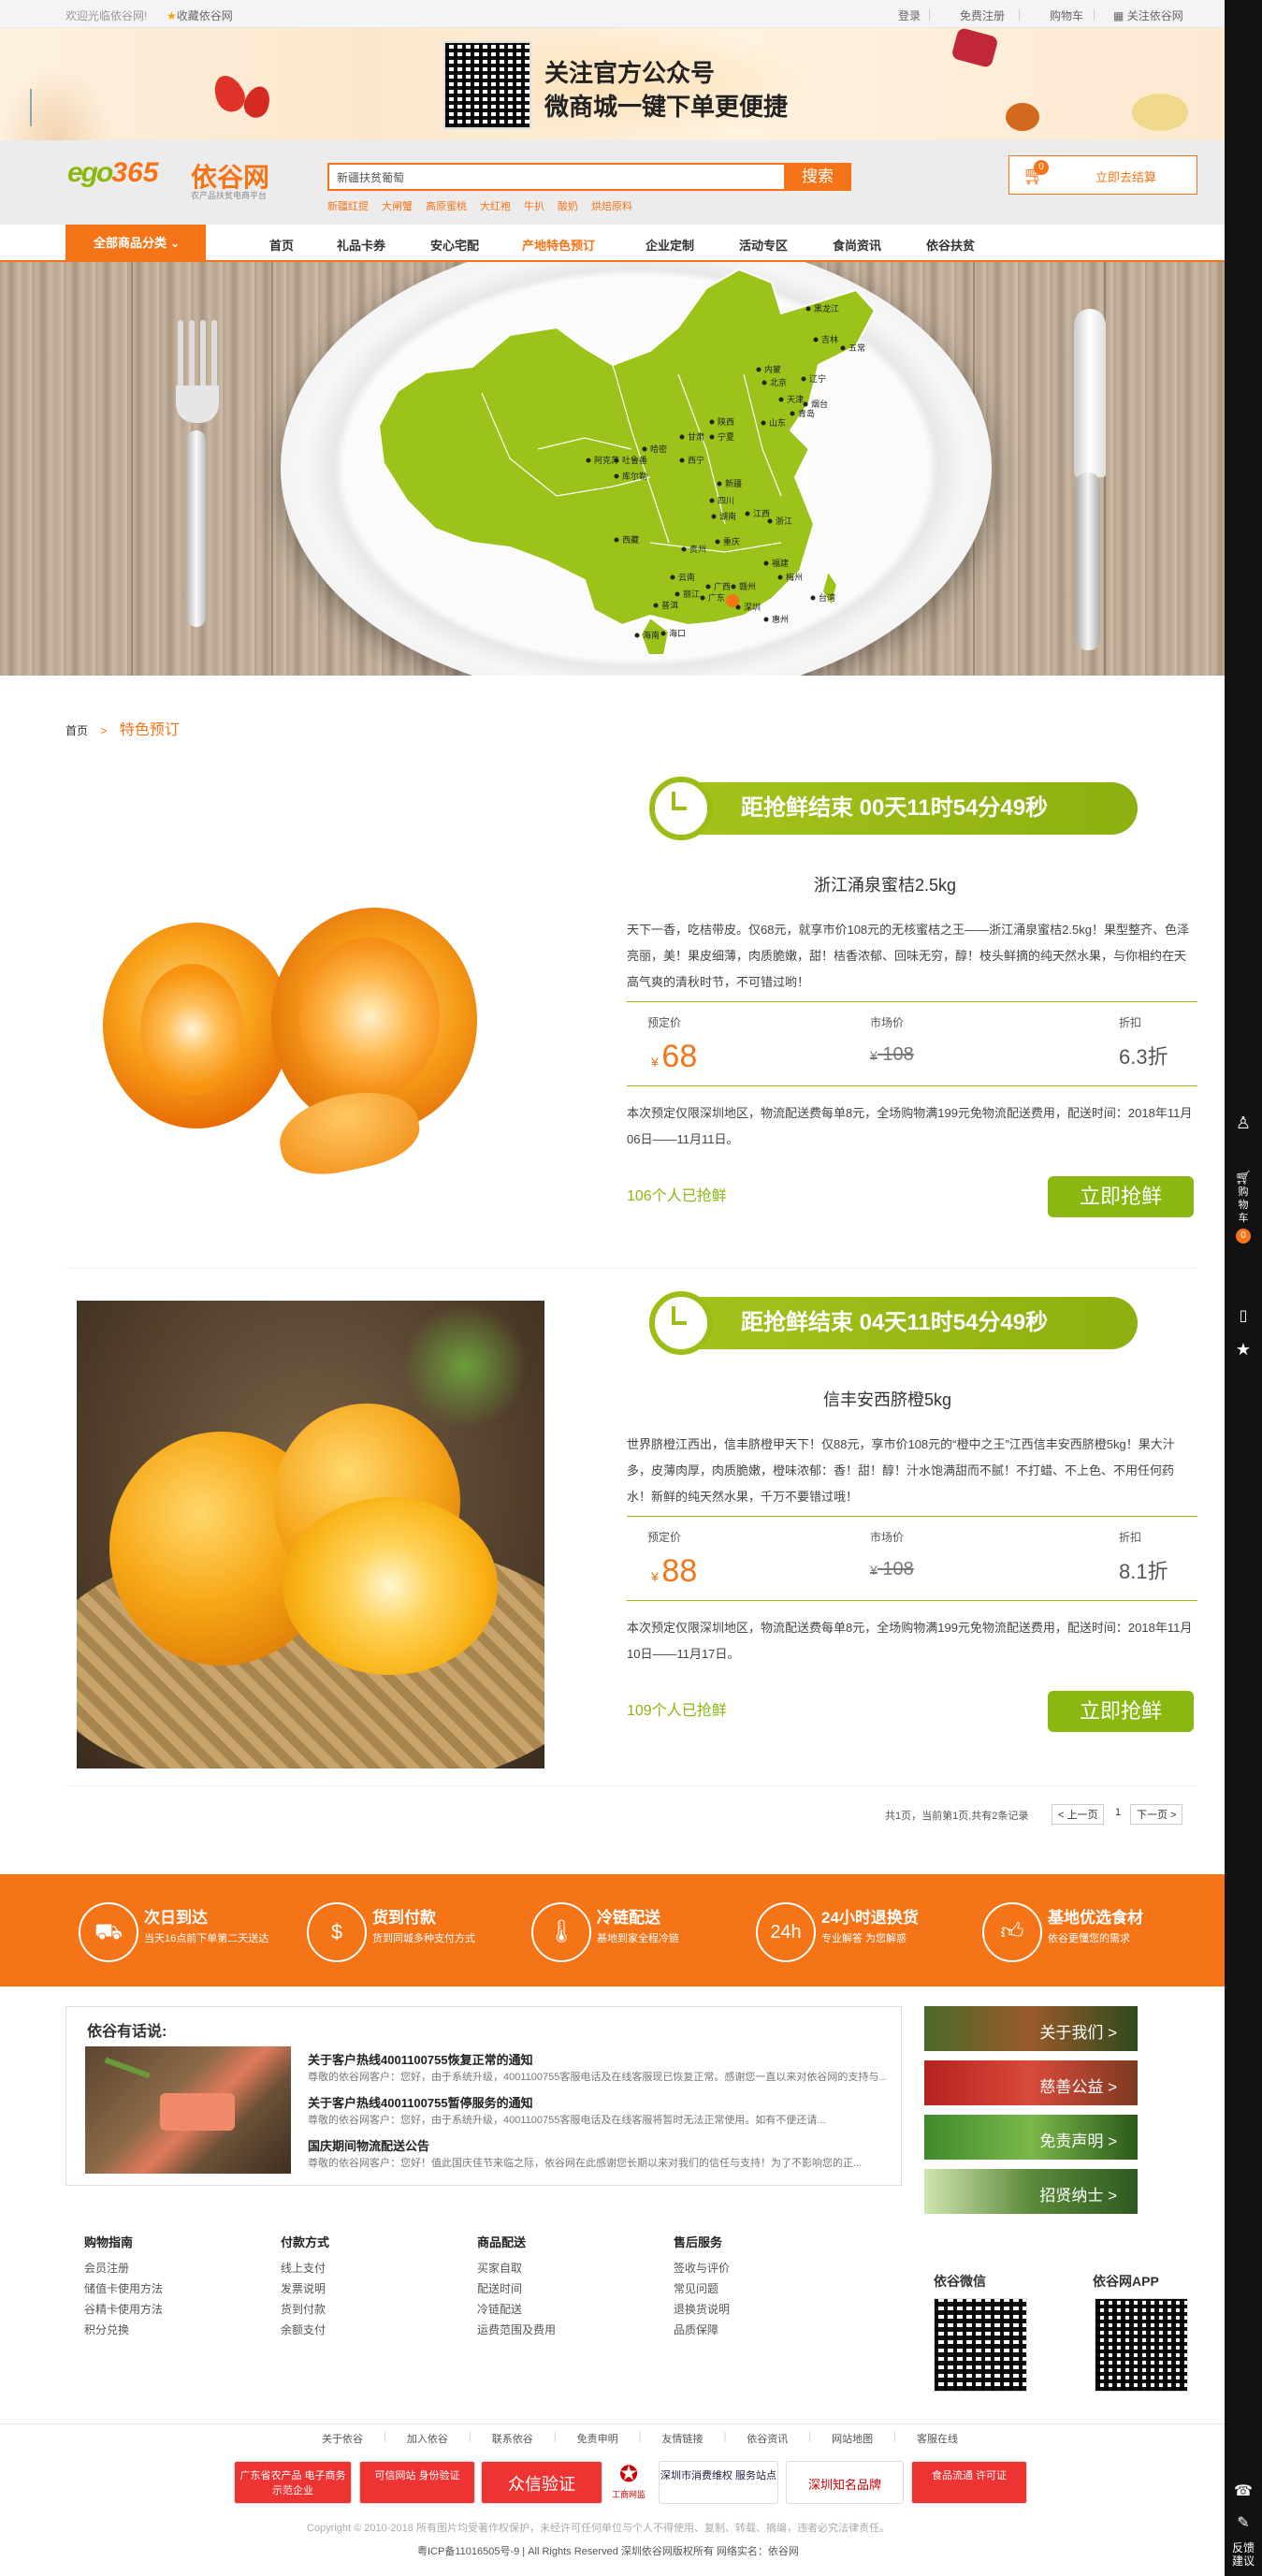 This screenshot has height=2576, width=1262. What do you see at coordinates (1243, 1207) in the screenshot?
I see `sidebar-cart: 🛒︎ 购物车 0` at bounding box center [1243, 1207].